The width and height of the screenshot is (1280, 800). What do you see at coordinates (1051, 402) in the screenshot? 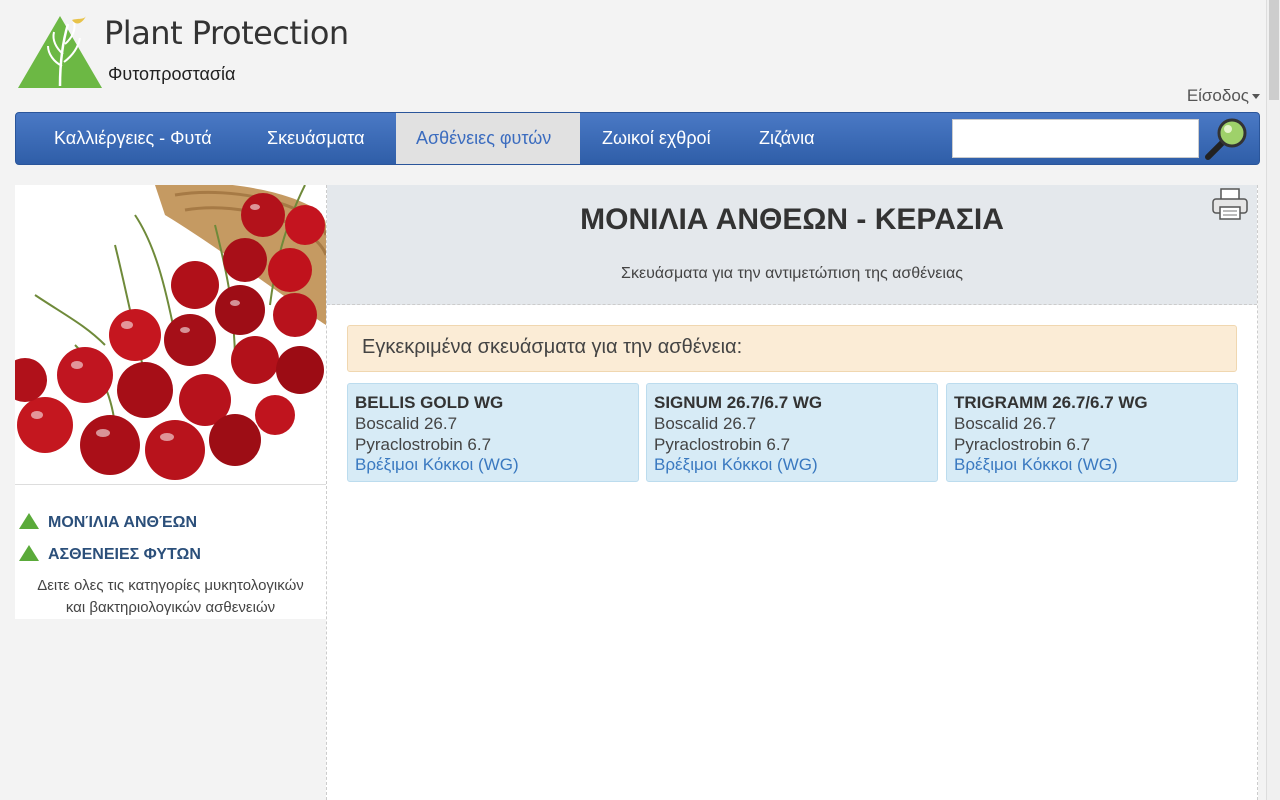
I see `product-name: TRIGRAMM 26.7/6.7 WG` at bounding box center [1051, 402].